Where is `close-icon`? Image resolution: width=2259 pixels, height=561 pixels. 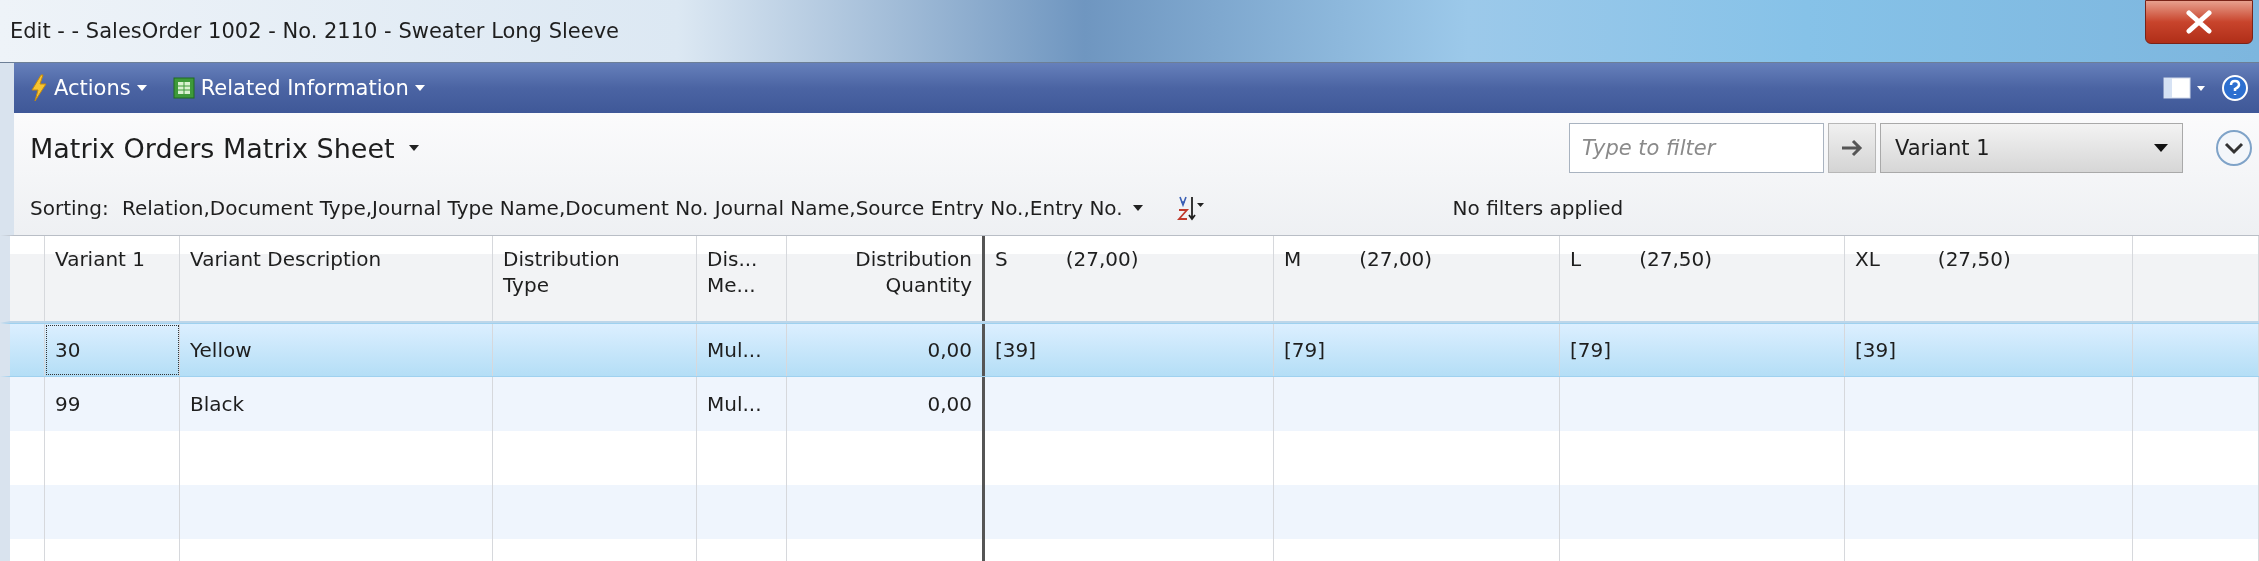 close-icon is located at coordinates (2199, 22).